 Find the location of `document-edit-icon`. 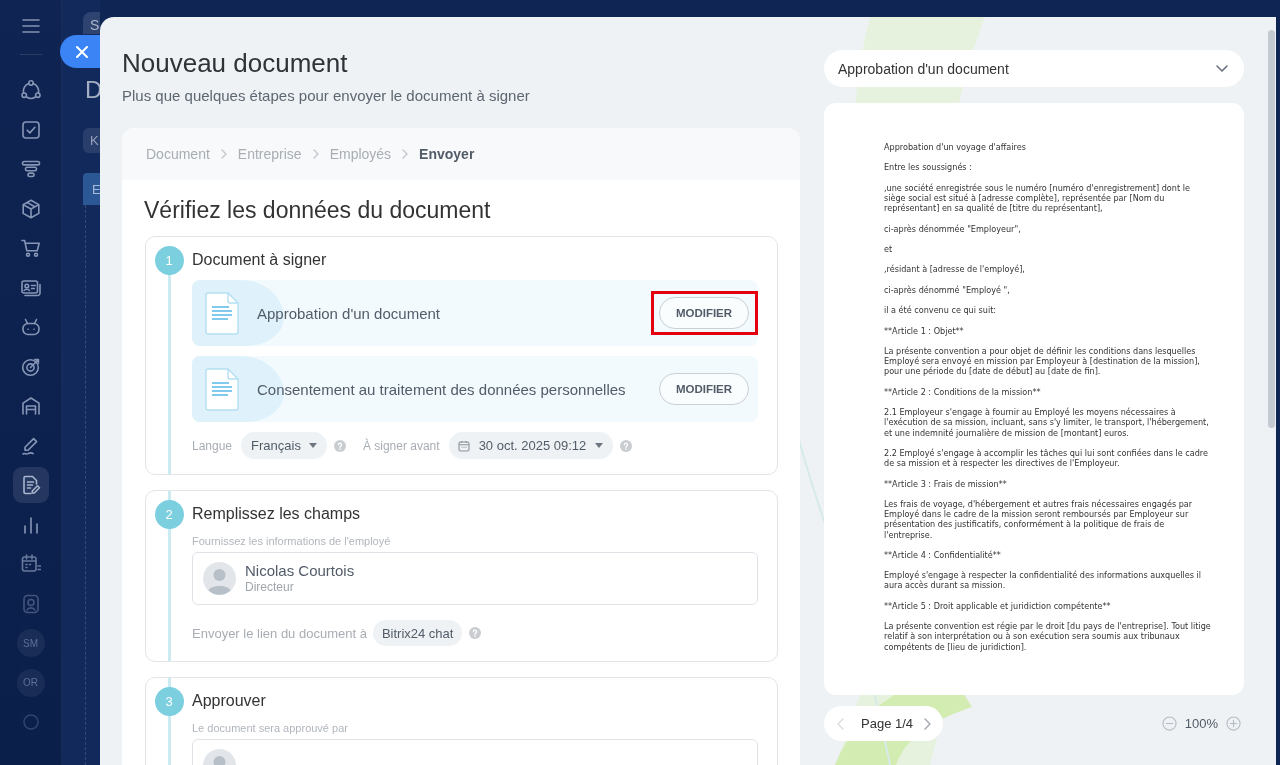

document-edit-icon is located at coordinates (30, 485).